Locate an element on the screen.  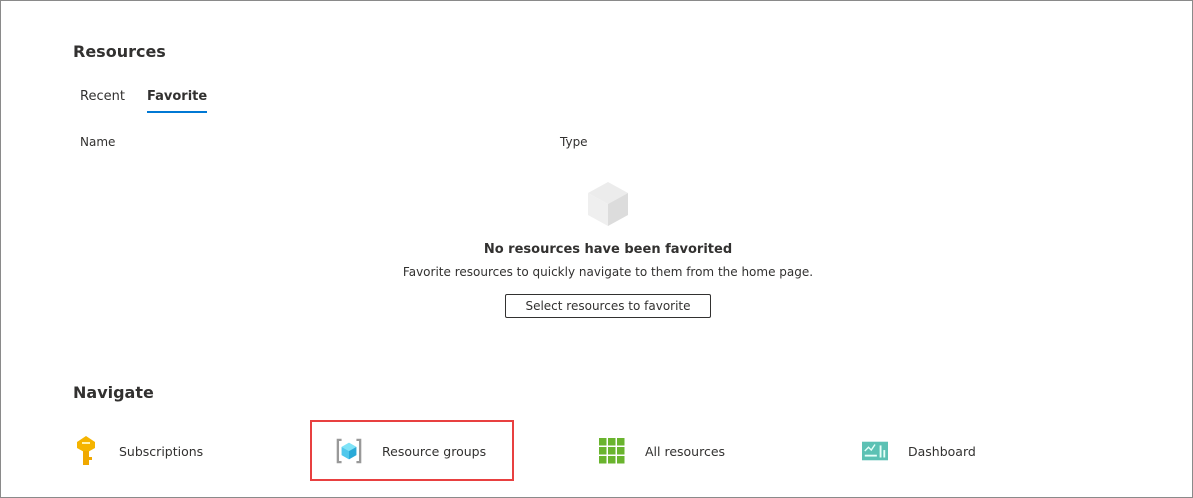
nav-label: Subscriptions is located at coordinates (161, 451).